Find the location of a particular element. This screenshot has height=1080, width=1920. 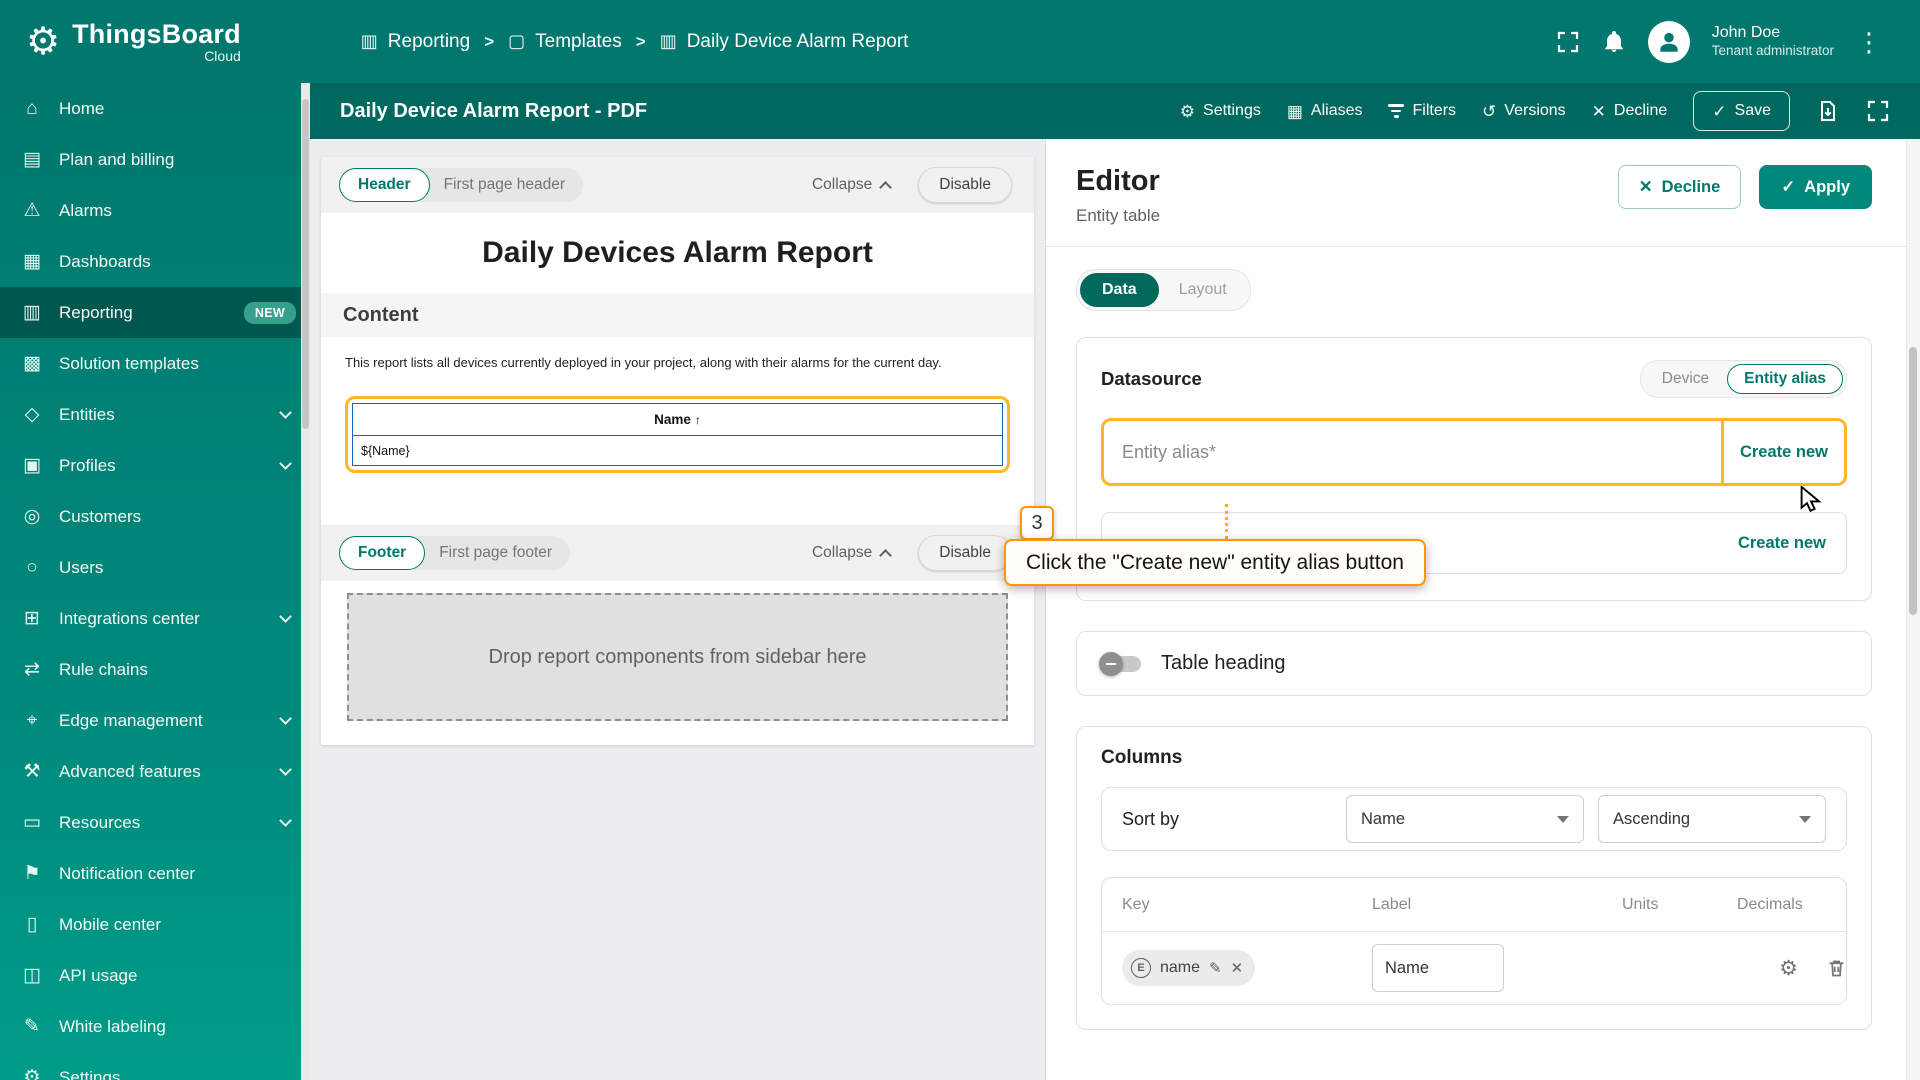

header-chip: Header is located at coordinates (384, 185).